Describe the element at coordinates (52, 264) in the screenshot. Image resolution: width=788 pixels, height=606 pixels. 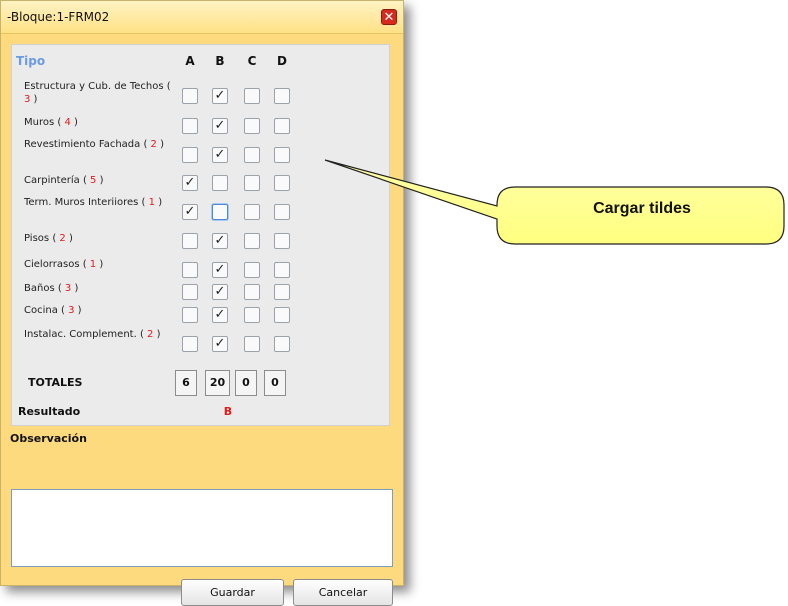
I see `row-label-text: Cielorrasos` at that location.